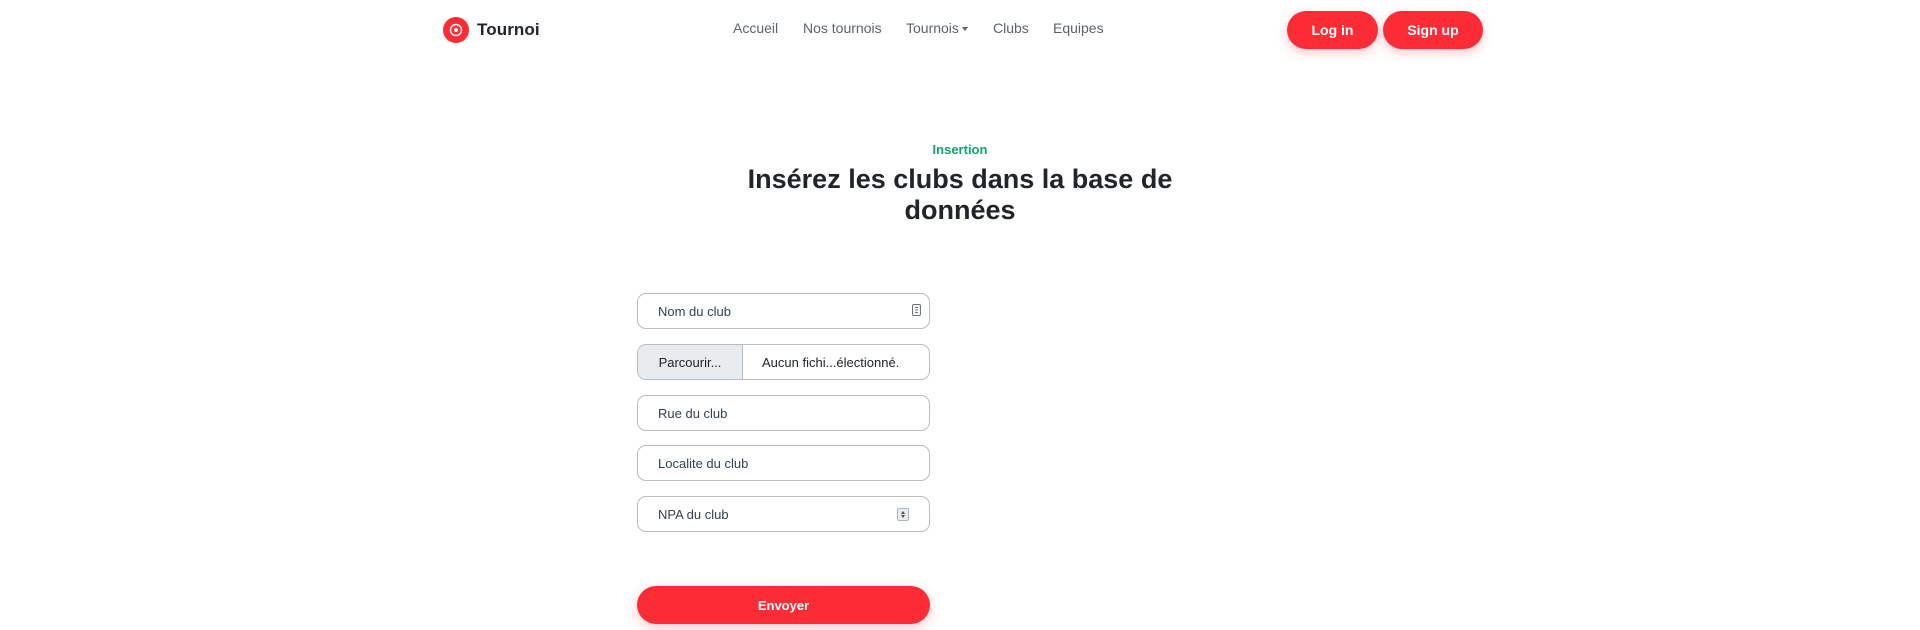 The image size is (1920, 630). Describe the element at coordinates (508, 29) in the screenshot. I see `brand-name: Tournoi` at that location.